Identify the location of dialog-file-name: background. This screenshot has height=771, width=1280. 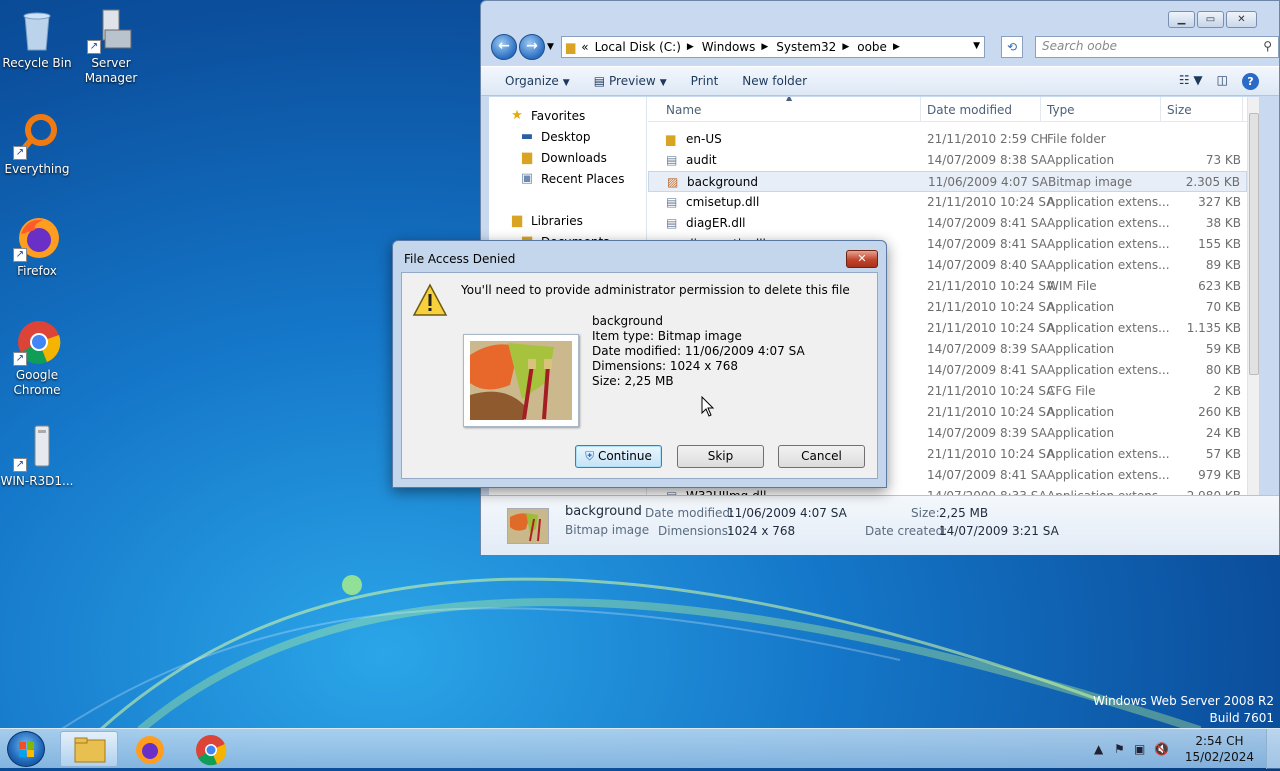
(627, 321).